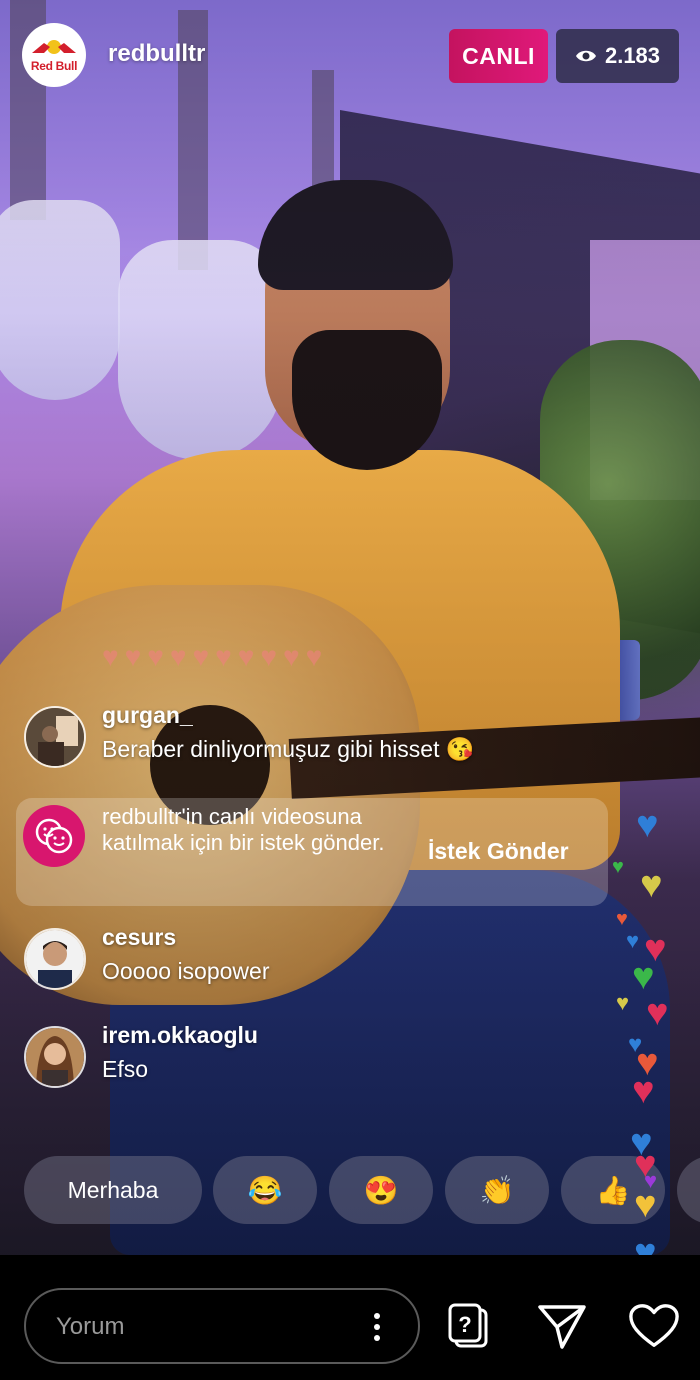  Describe the element at coordinates (206, 1327) in the screenshot. I see `comment-input` at that location.